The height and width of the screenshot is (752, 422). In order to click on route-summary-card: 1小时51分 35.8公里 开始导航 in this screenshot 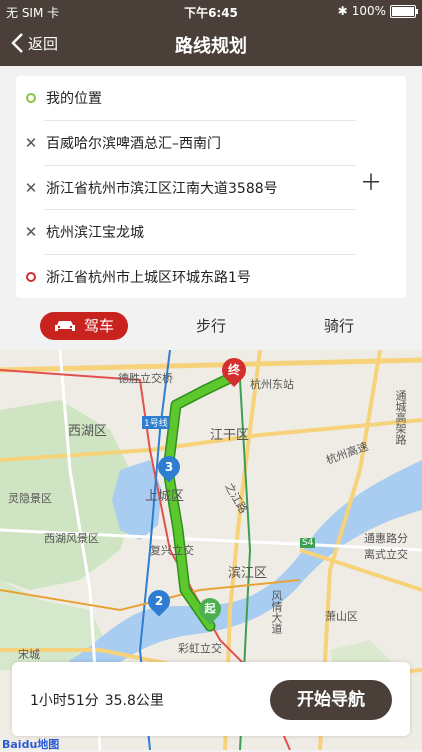, I will do `click(211, 699)`.